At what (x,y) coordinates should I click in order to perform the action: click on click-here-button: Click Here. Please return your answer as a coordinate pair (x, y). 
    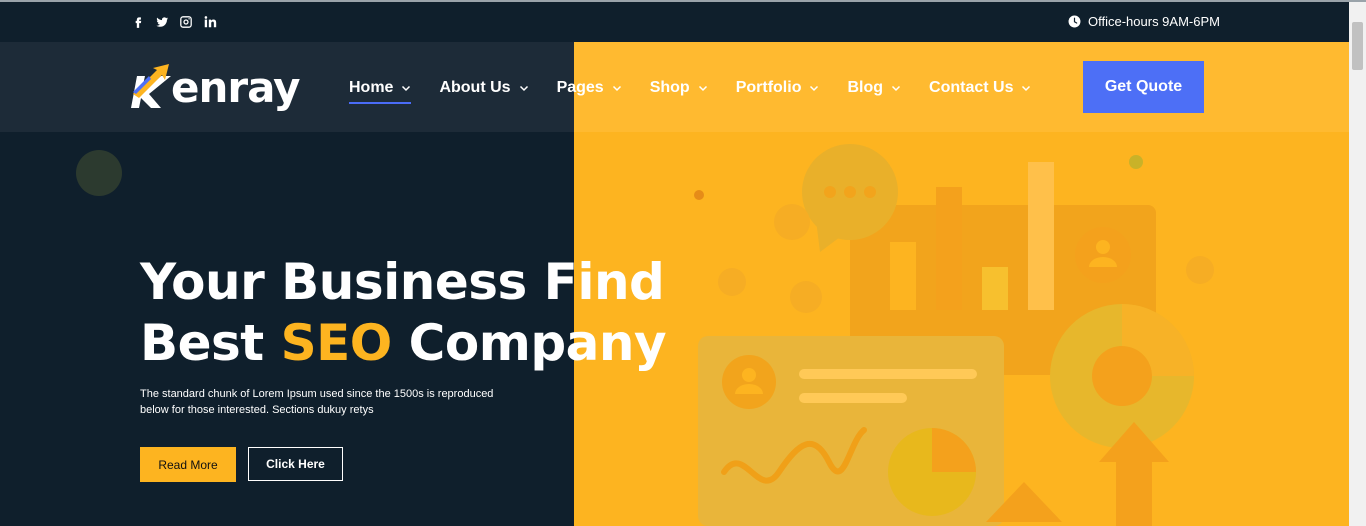
    Looking at the image, I should click on (295, 464).